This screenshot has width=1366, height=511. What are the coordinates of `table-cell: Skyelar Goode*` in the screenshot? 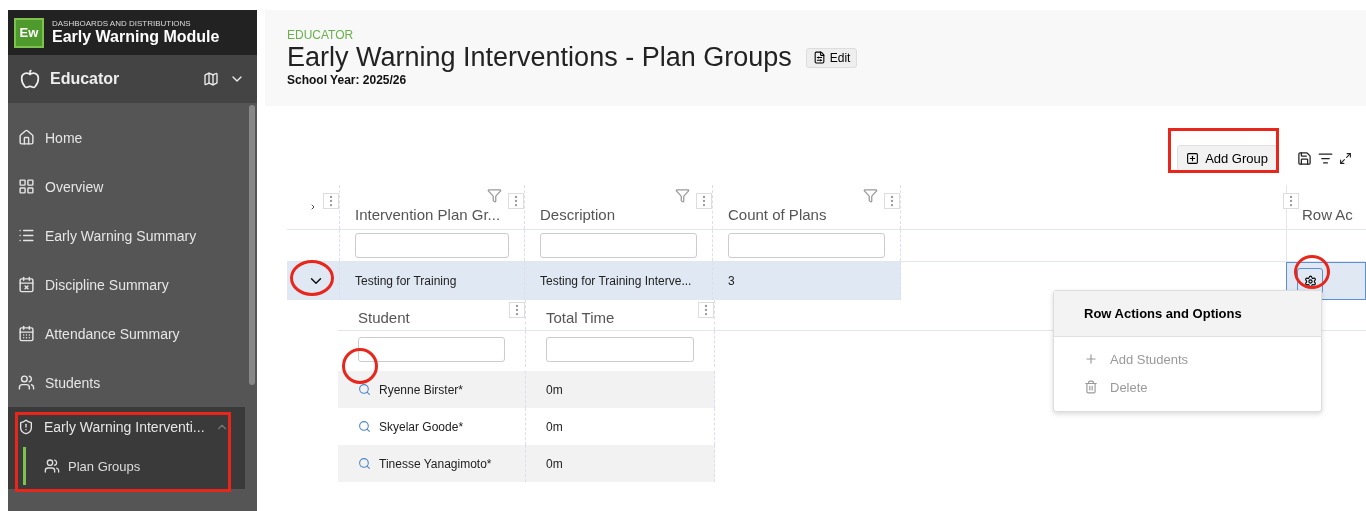 It's located at (421, 426).